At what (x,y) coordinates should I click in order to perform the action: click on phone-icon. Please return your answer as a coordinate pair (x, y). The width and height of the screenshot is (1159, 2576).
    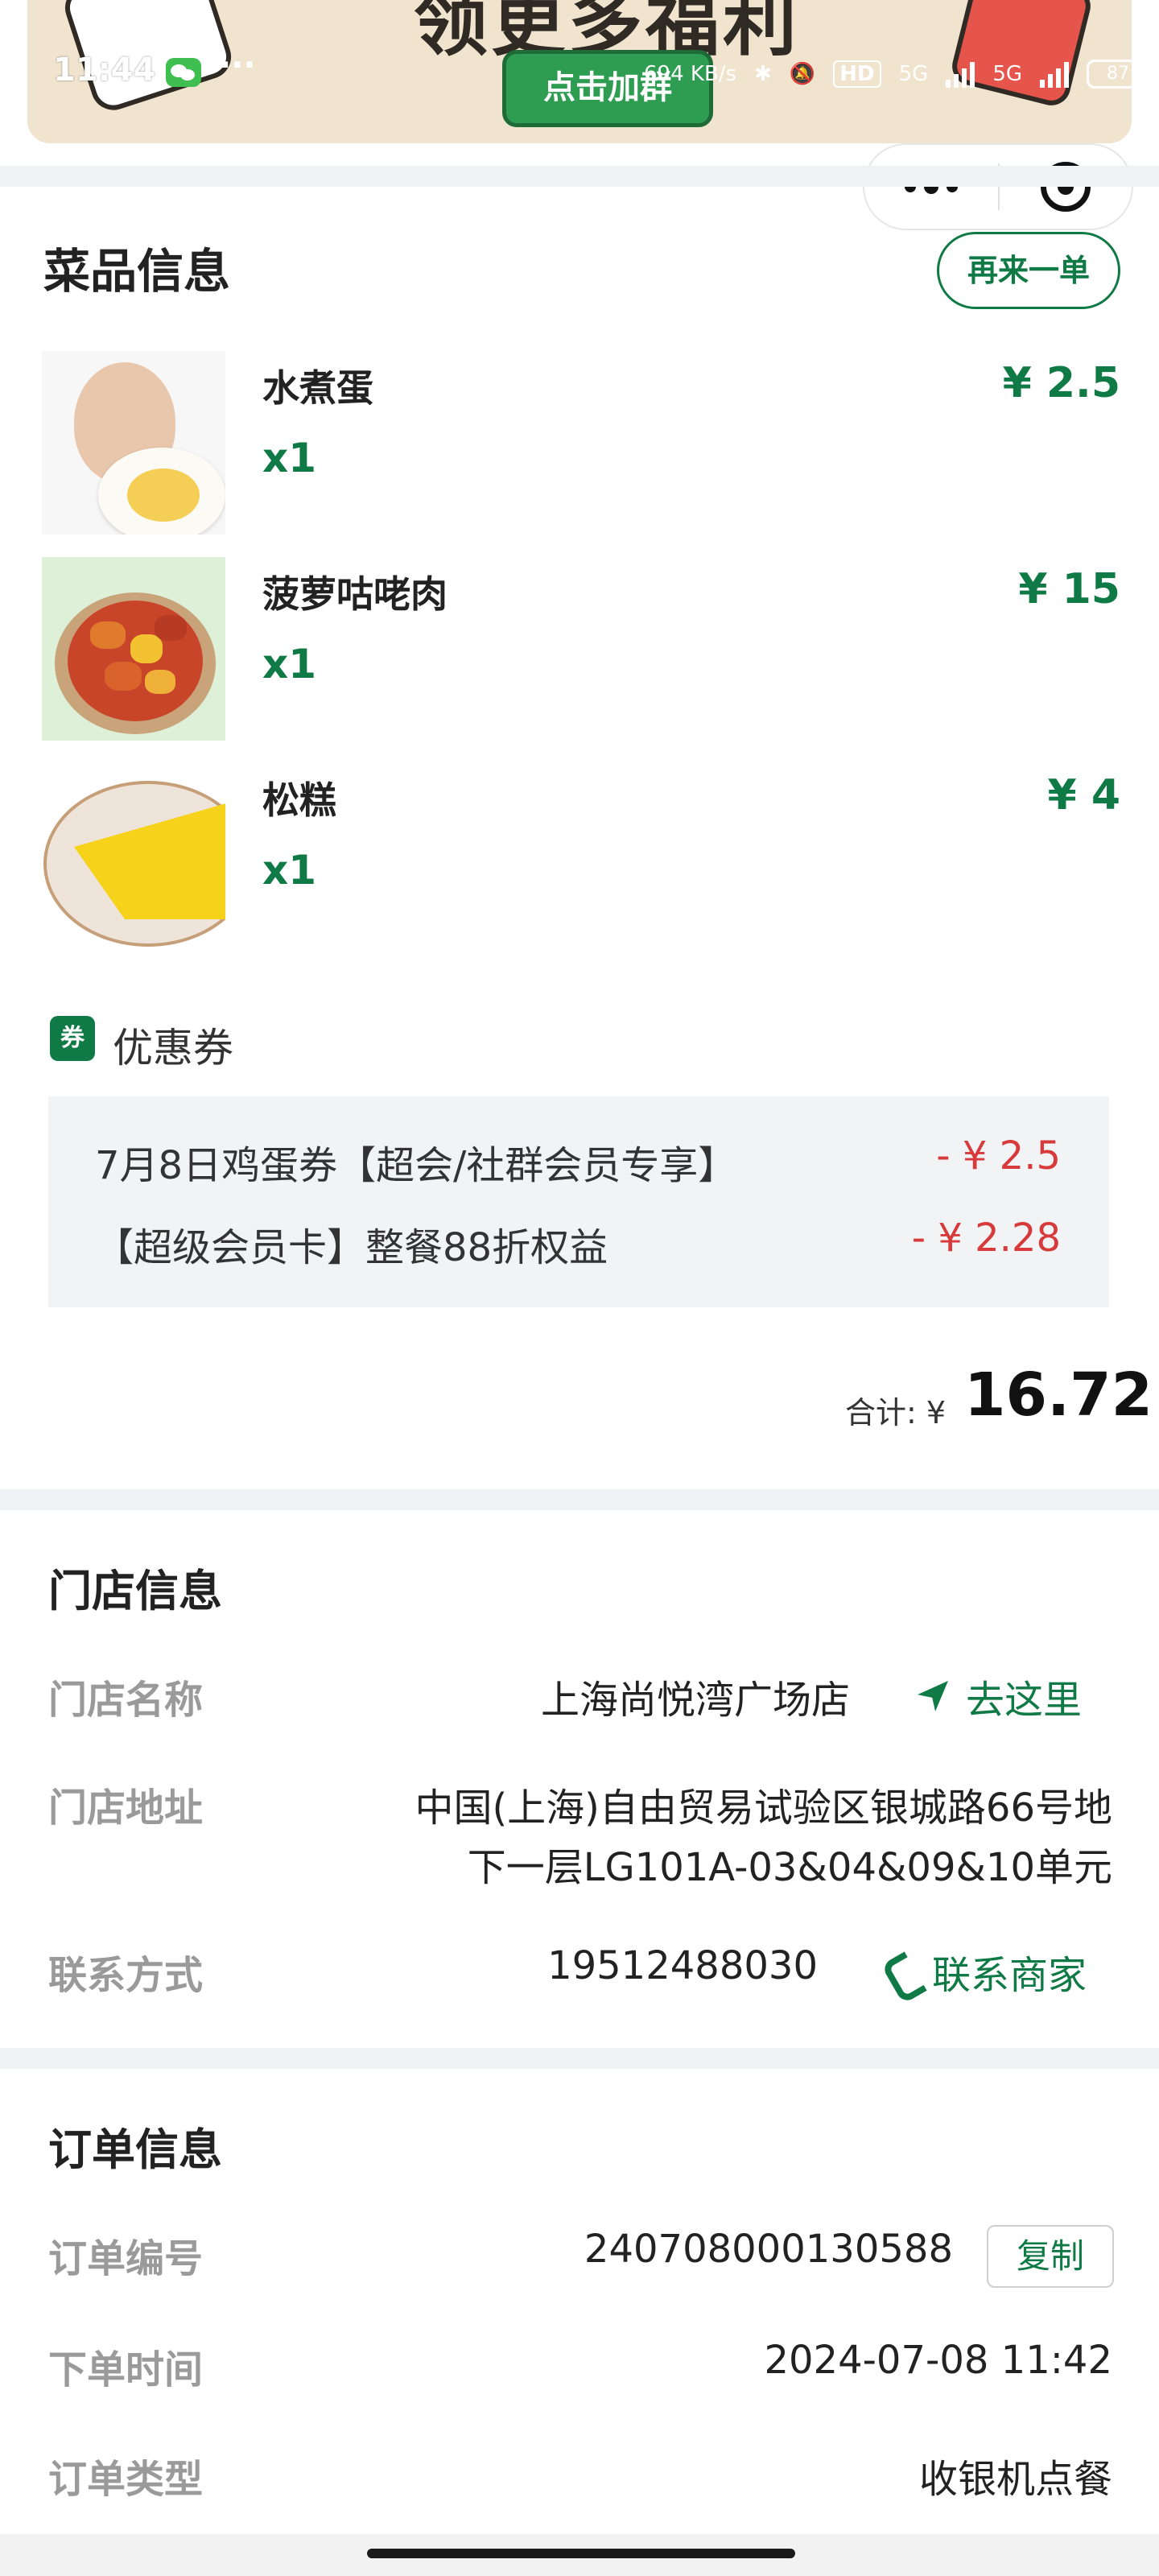
    Looking at the image, I should click on (900, 1971).